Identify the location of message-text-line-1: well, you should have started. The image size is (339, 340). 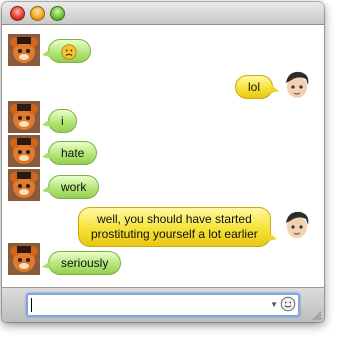
(174, 219).